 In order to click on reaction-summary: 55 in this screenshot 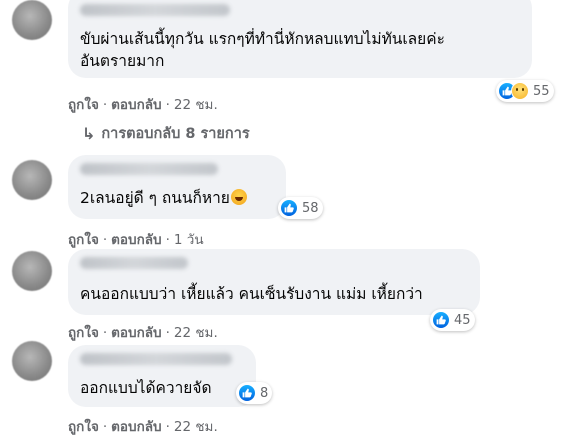, I will do `click(525, 91)`.